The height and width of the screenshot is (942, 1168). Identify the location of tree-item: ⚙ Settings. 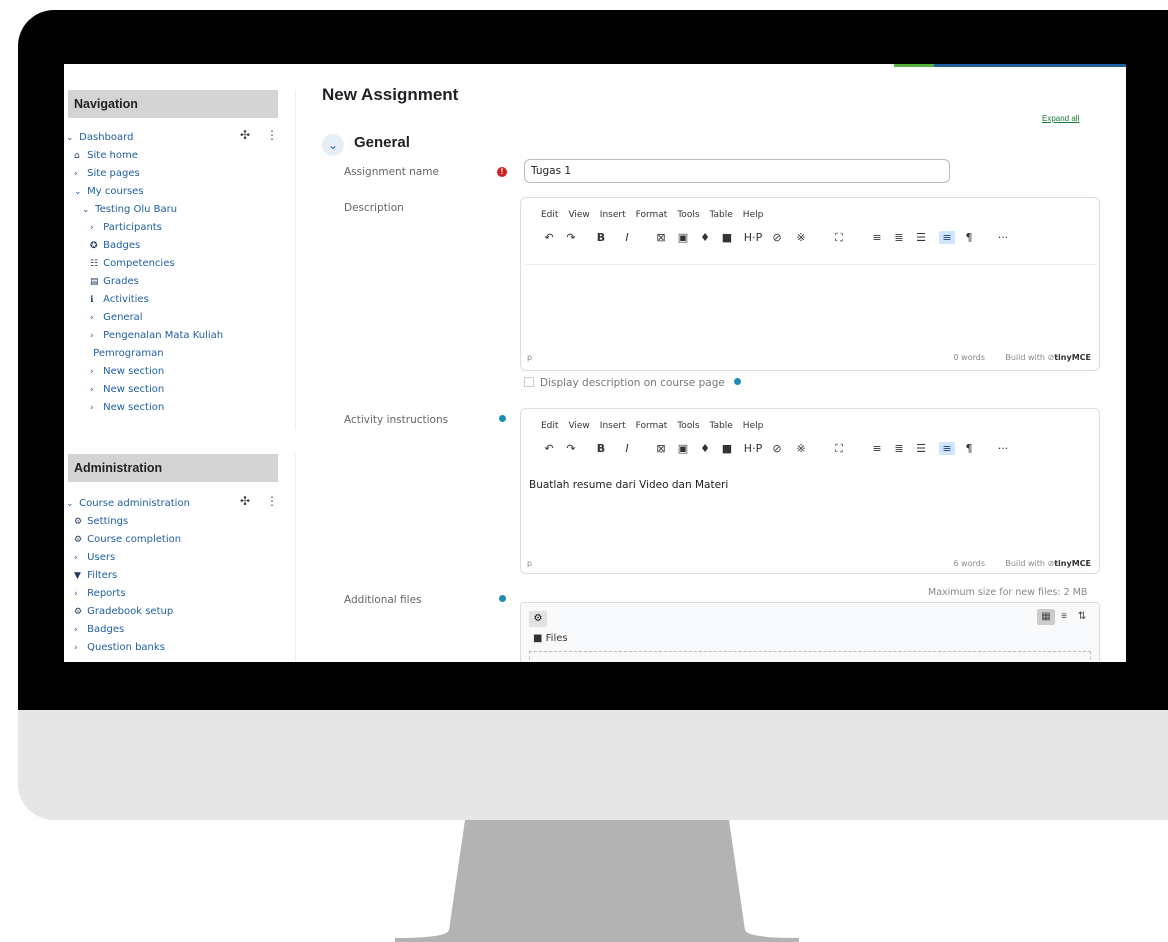
(101, 525).